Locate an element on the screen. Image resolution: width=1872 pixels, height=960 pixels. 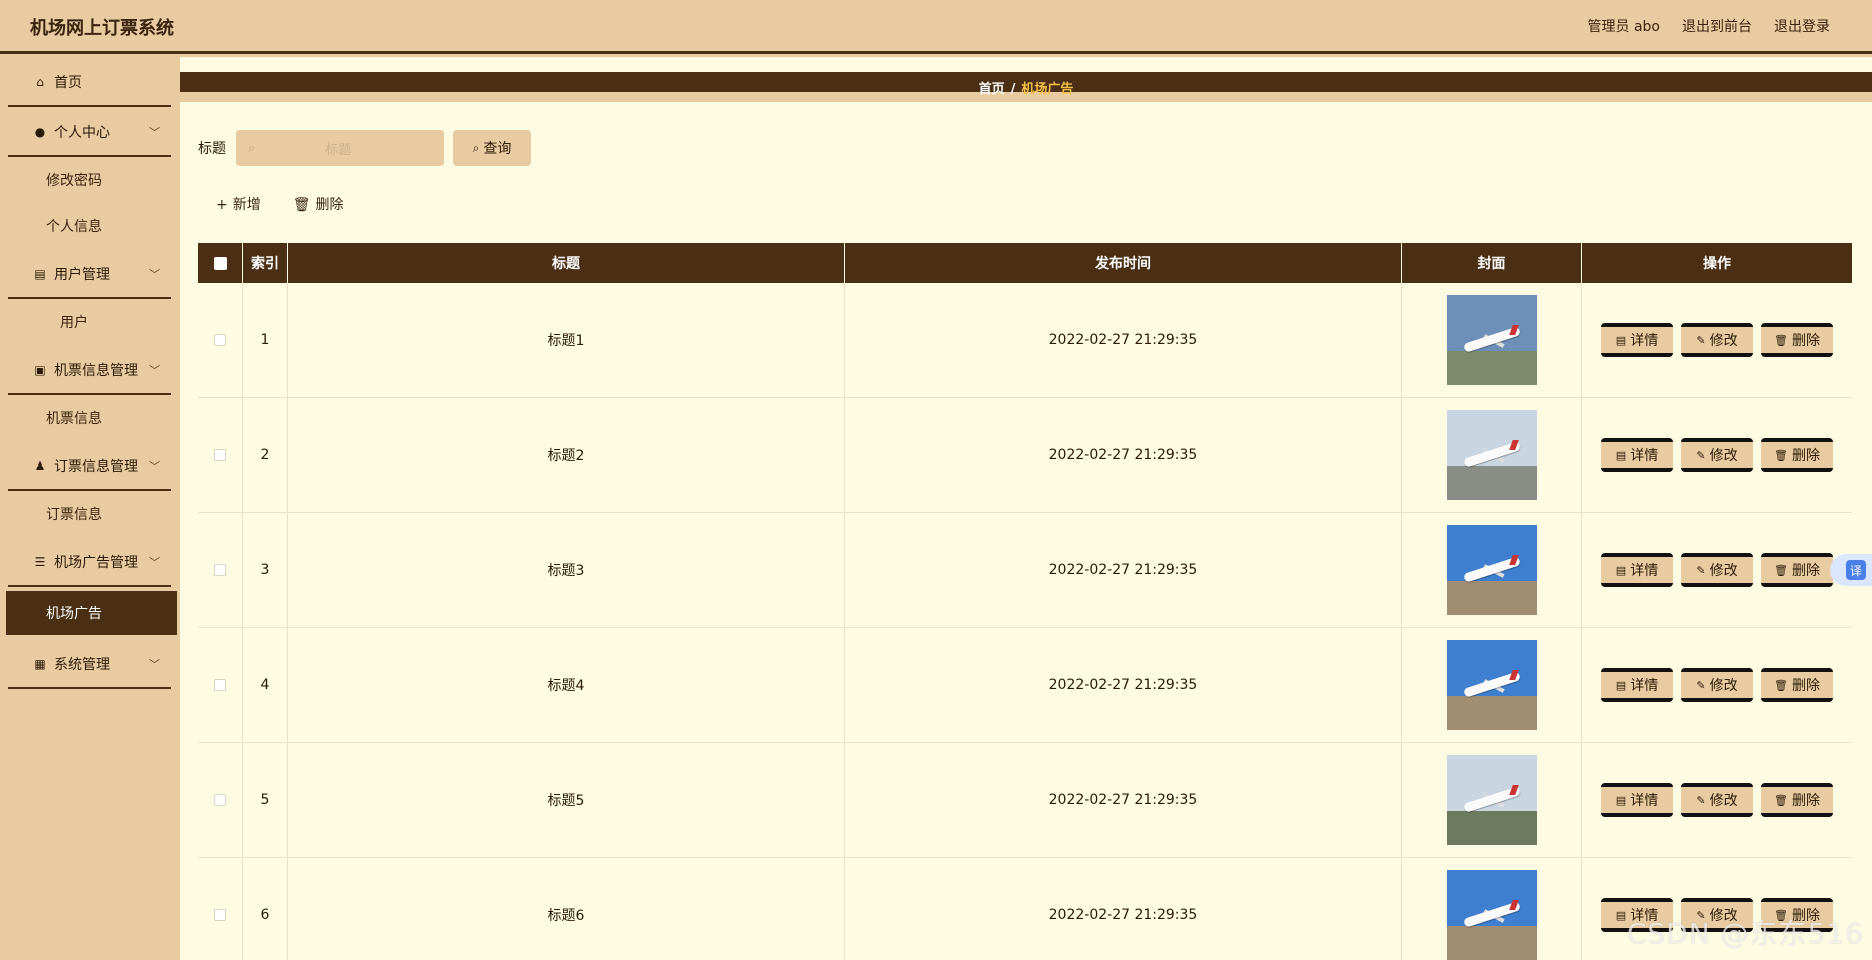
sidebar-group-label: 个人中心 is located at coordinates (82, 133).